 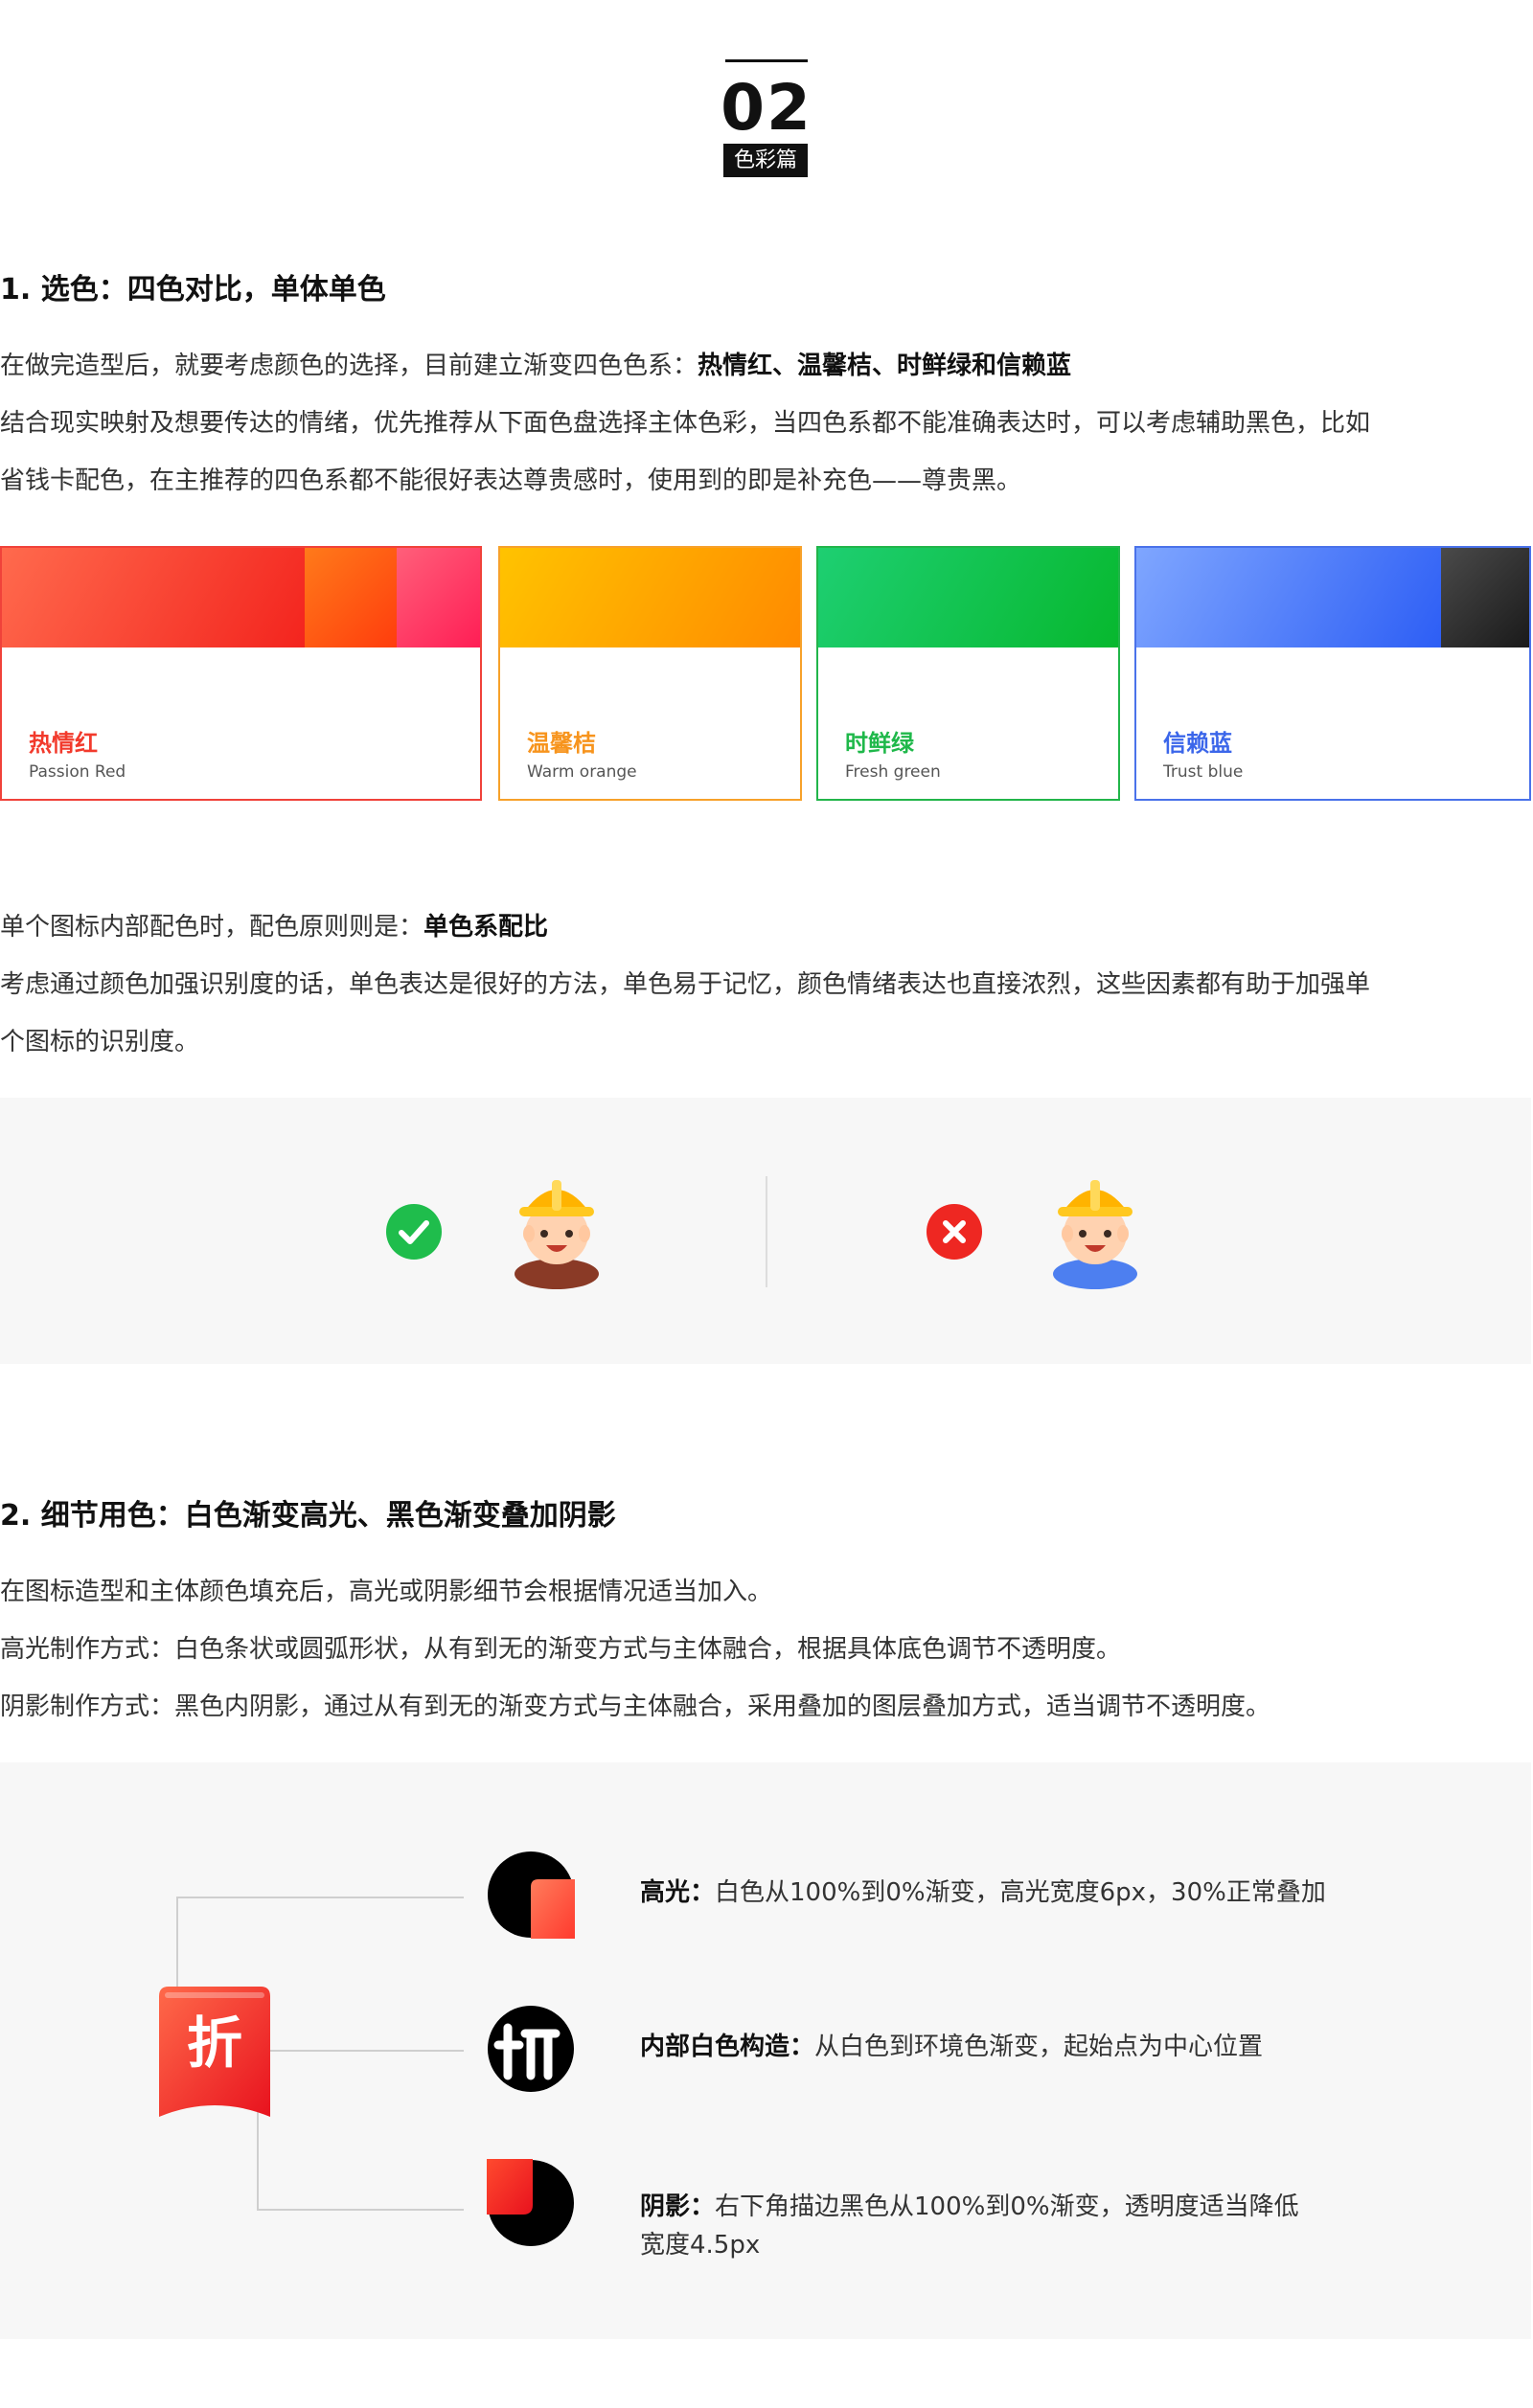 What do you see at coordinates (983, 1892) in the screenshot?
I see `detail-highlight-text: 高光：白色从100%到0%渐变，高光宽度6px，30%正常叠加` at bounding box center [983, 1892].